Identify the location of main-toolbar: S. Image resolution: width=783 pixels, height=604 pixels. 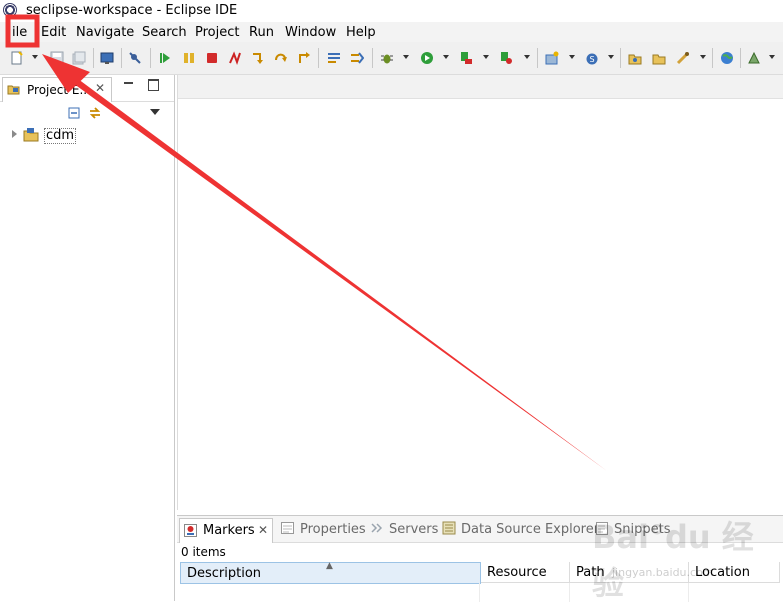
(391, 58).